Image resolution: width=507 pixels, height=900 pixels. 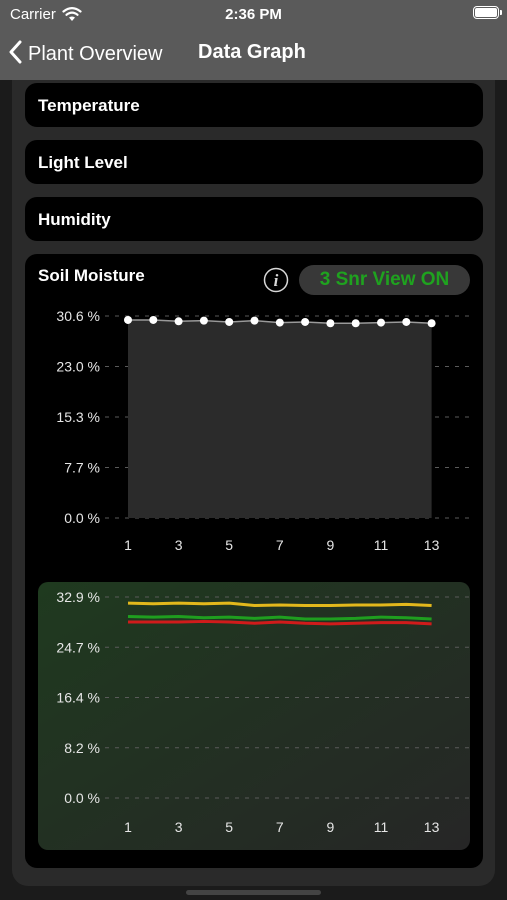 I want to click on section-temperature-label: Temperature, so click(x=89, y=105).